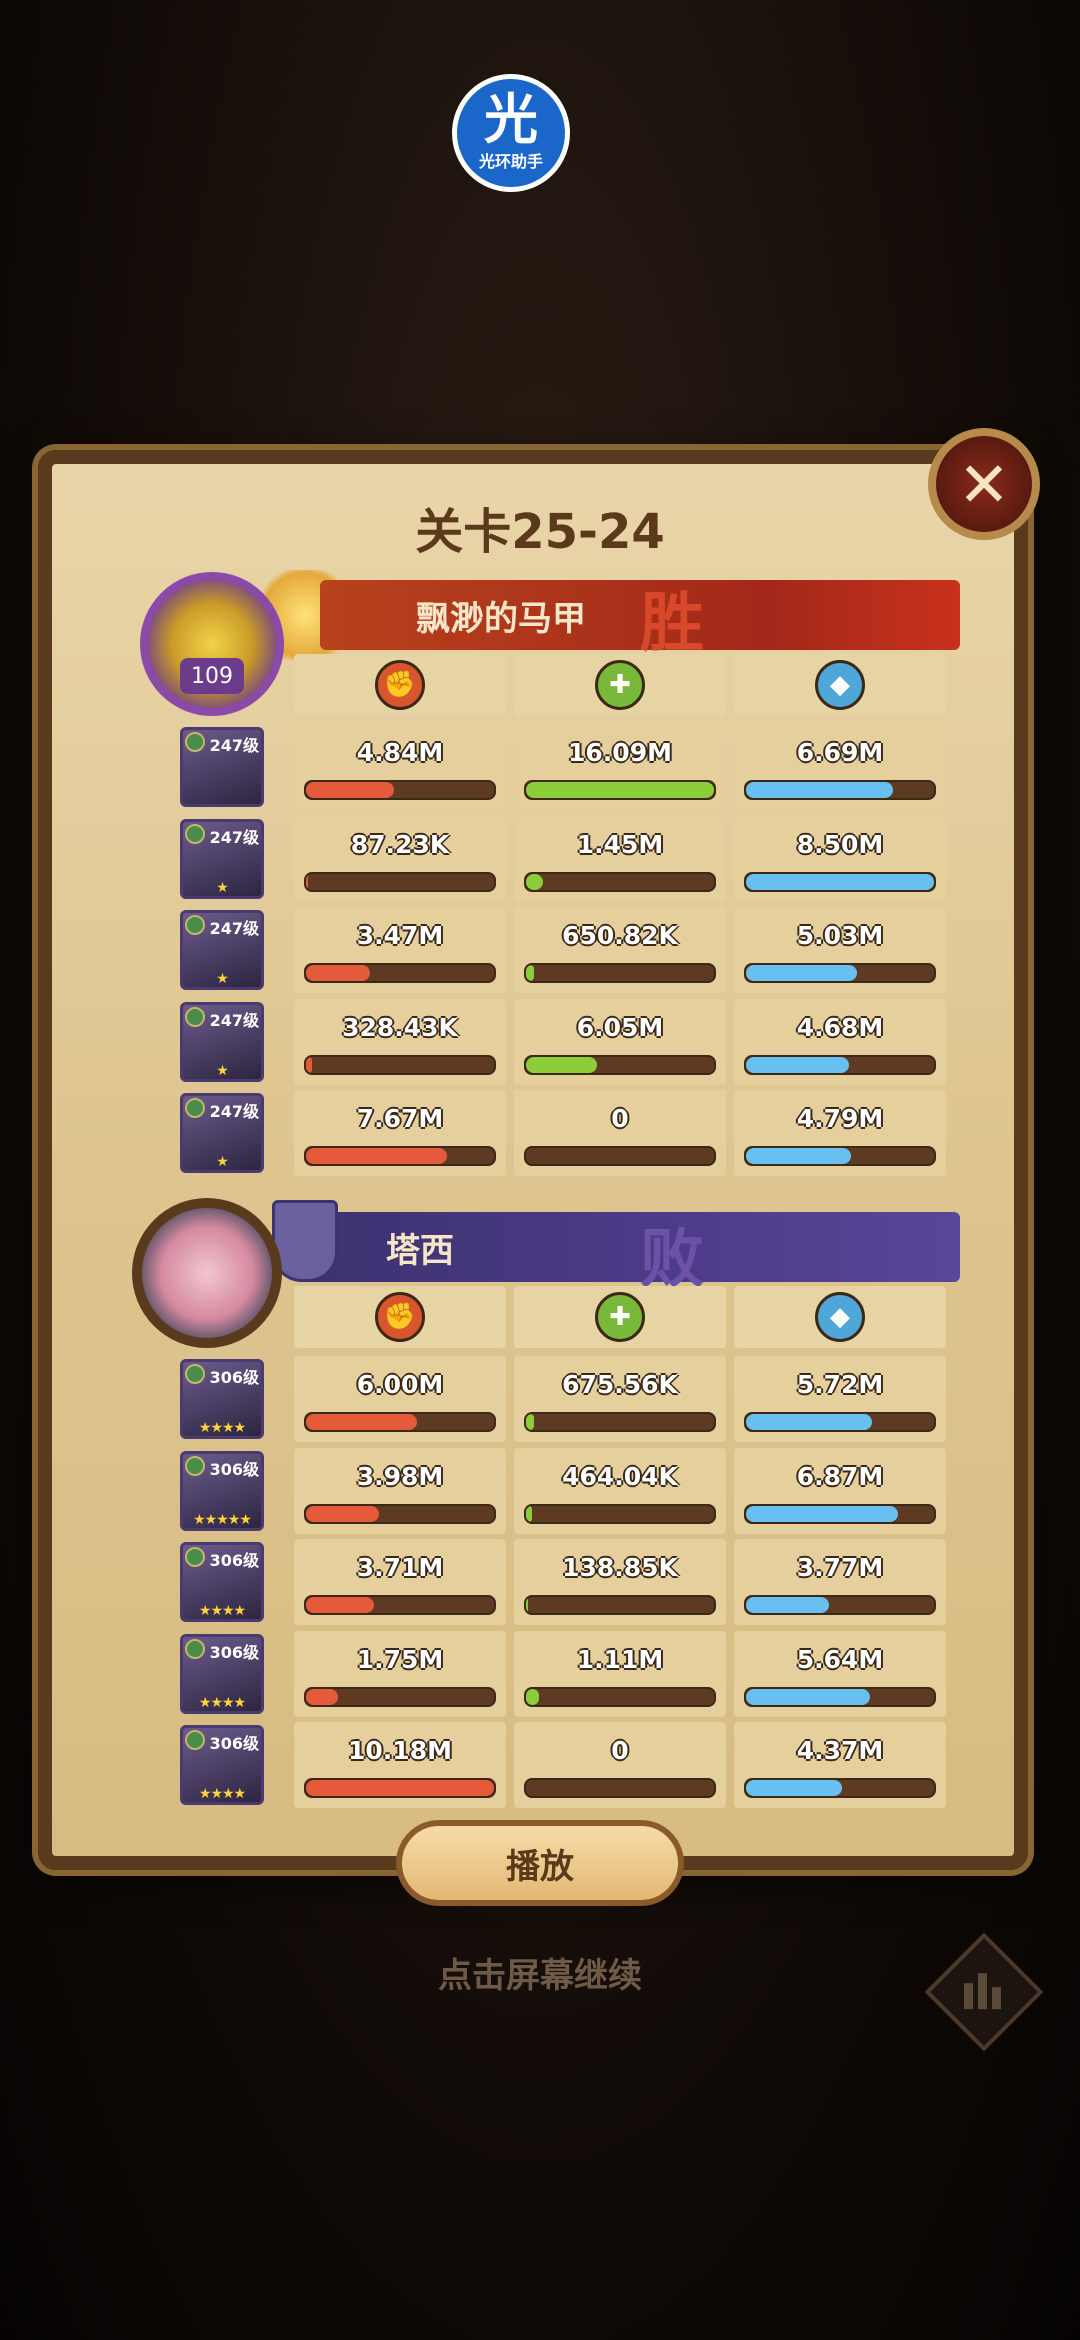 This screenshot has height=2340, width=1080. I want to click on hero-stars: ★, so click(222, 1070).